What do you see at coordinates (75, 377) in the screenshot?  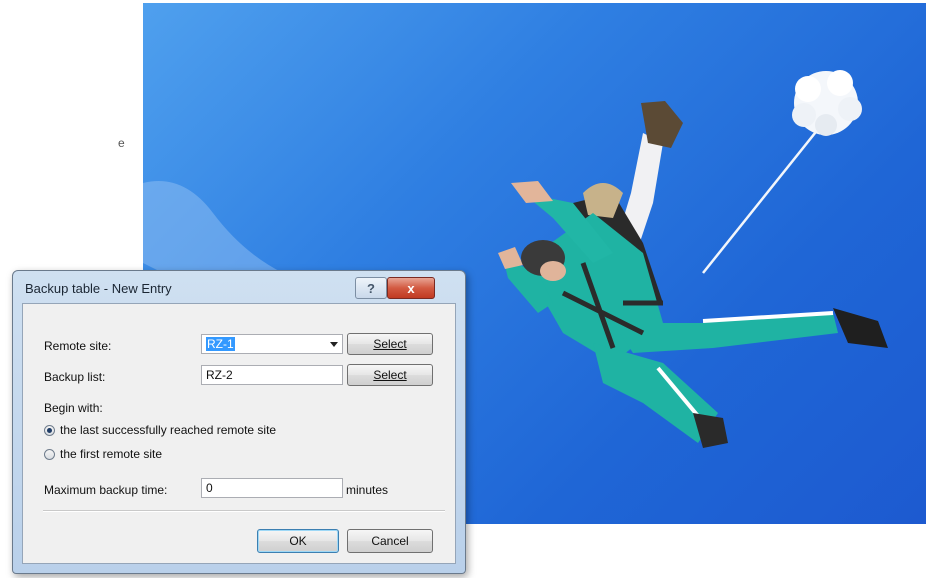 I see `backup-list-label: Backup list:` at bounding box center [75, 377].